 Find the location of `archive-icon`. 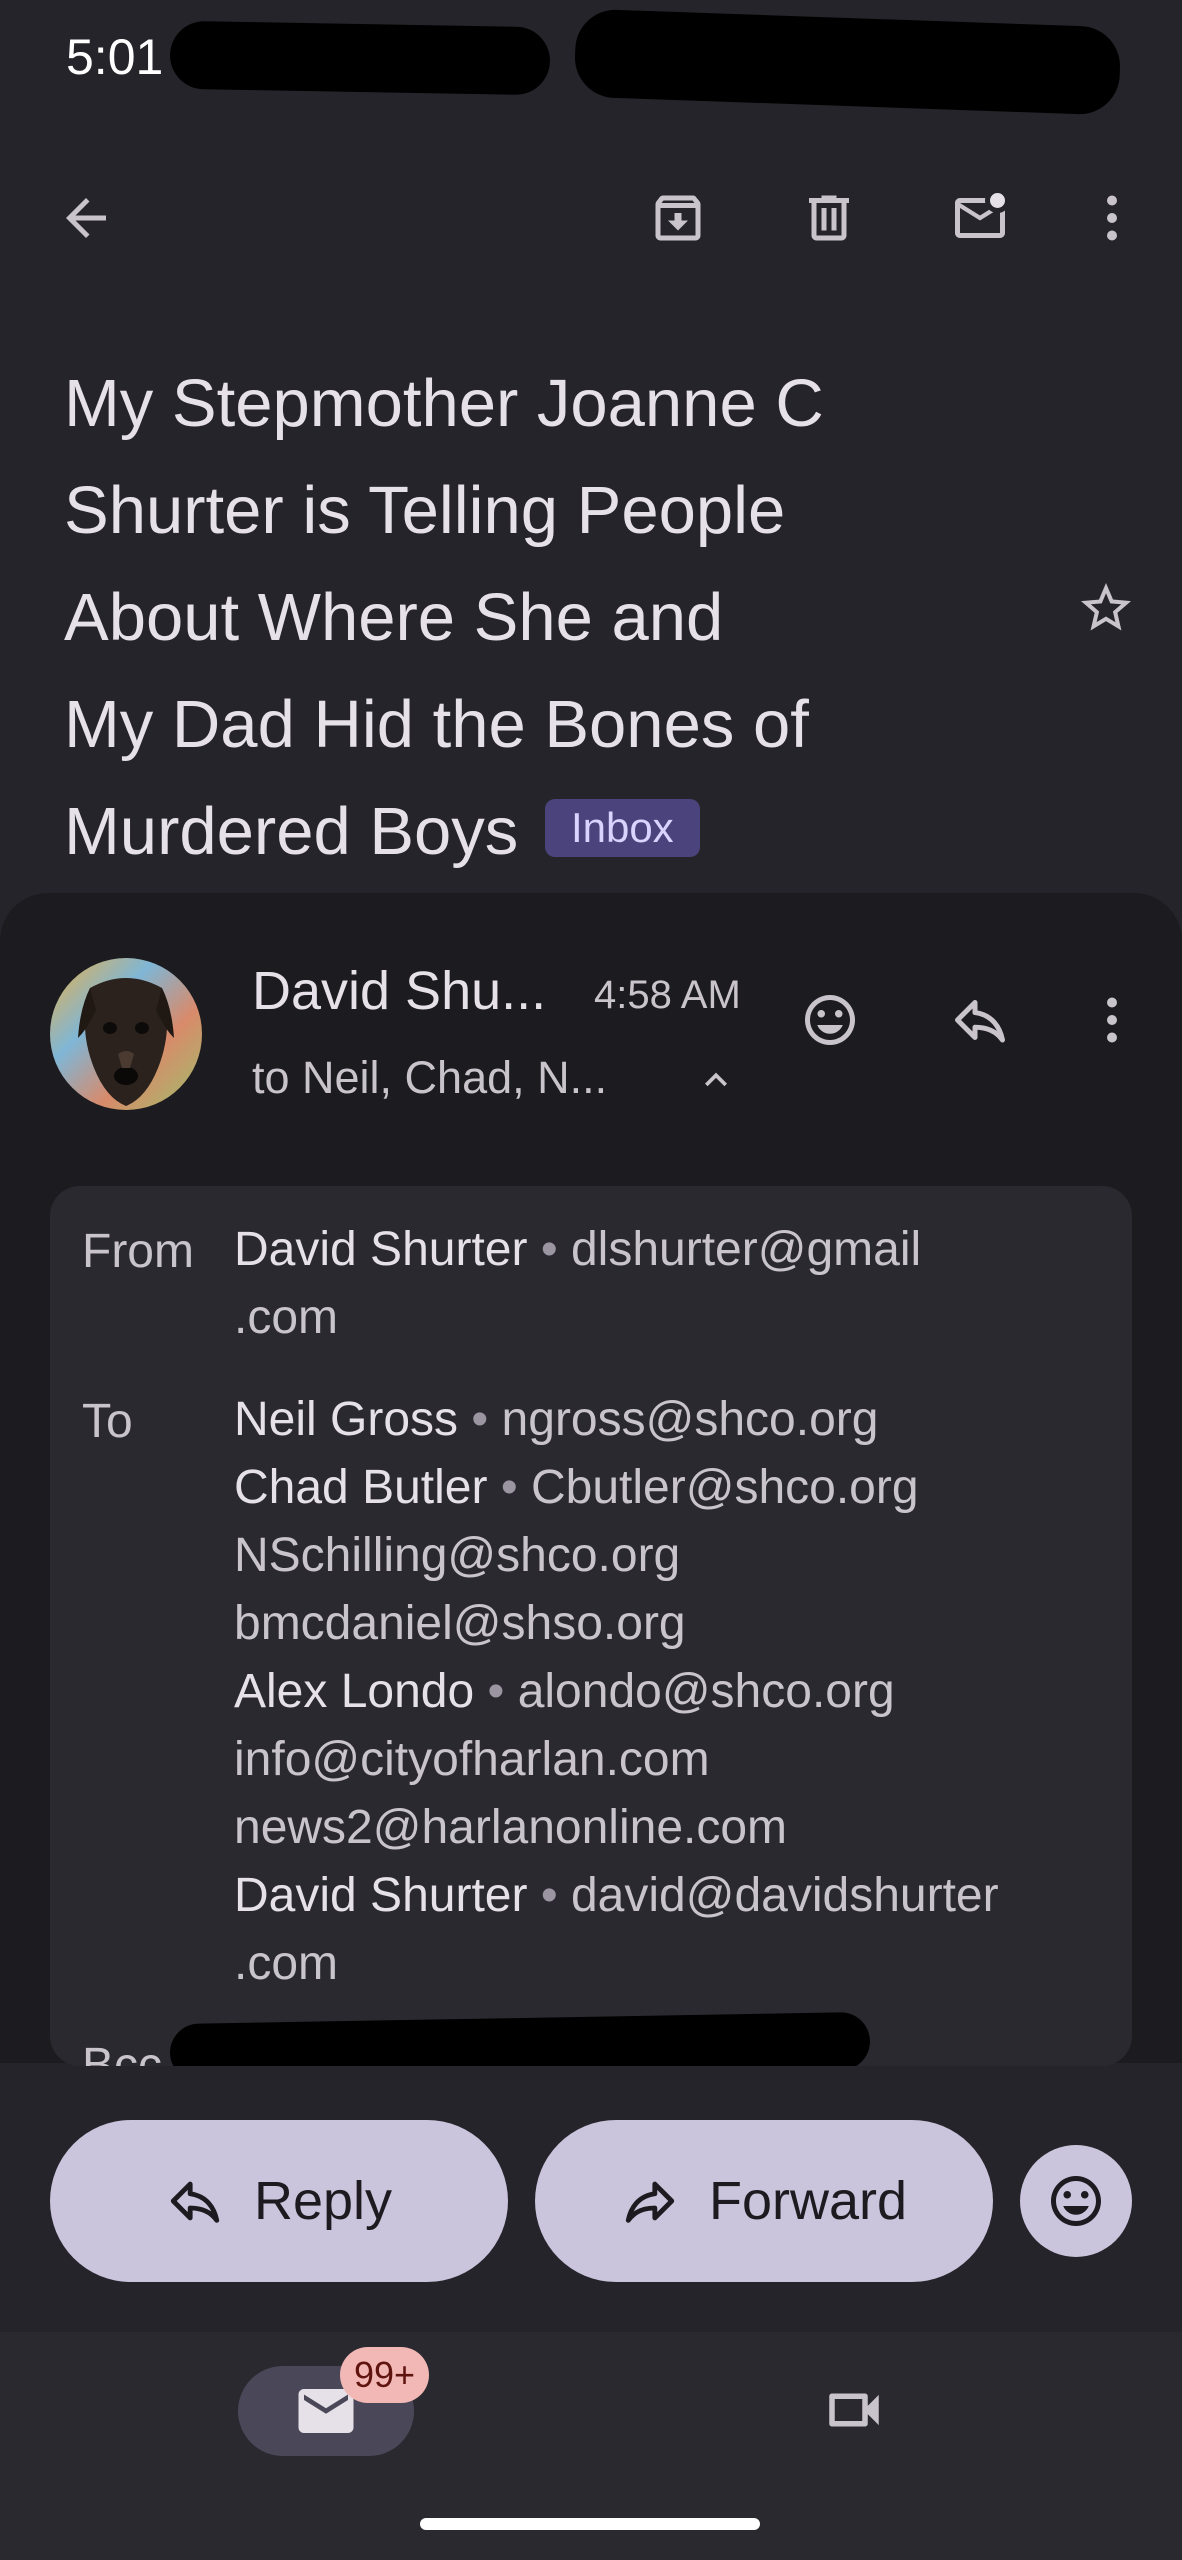

archive-icon is located at coordinates (678, 218).